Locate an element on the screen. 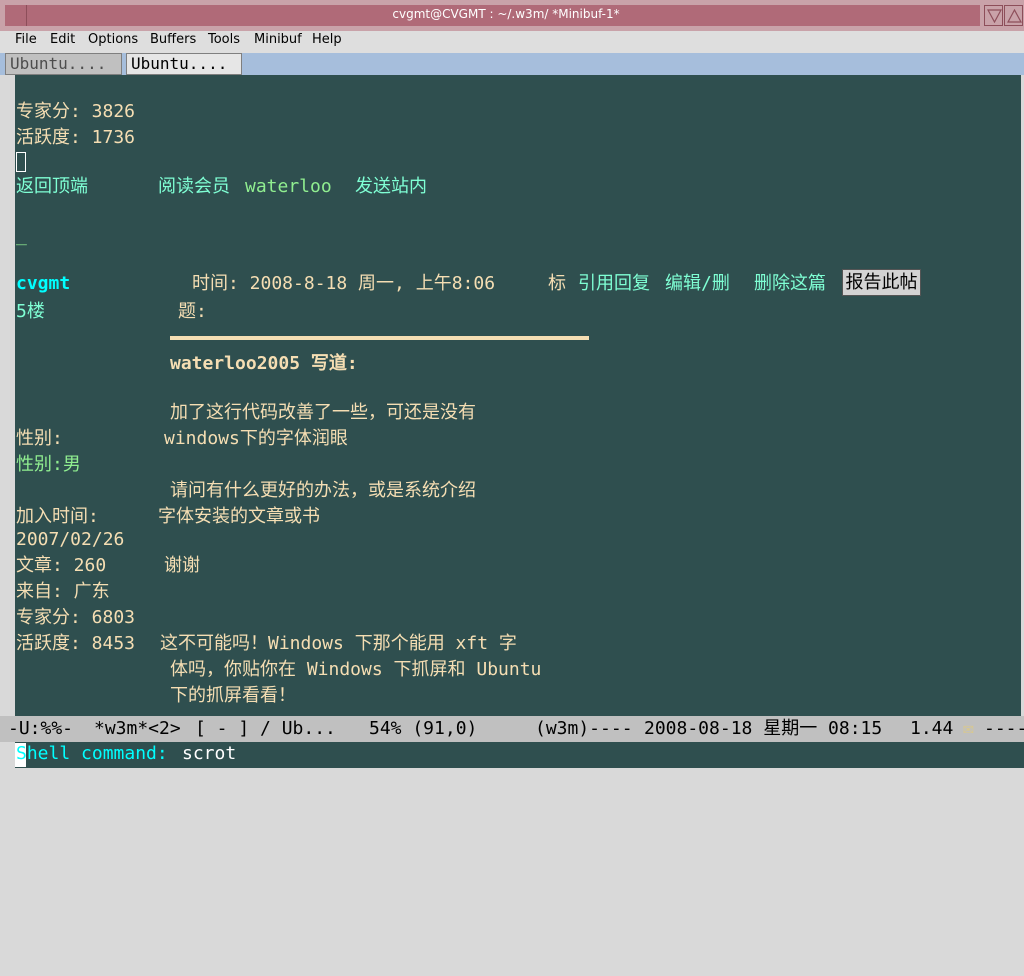 Image resolution: width=1024 pixels, height=976 pixels. menu-buffers: Buffers is located at coordinates (173, 39).